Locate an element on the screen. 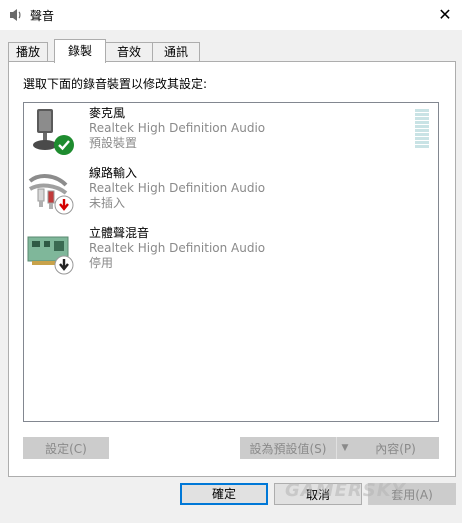 The image size is (462, 523). set-default-dropdown: ▼ is located at coordinates (344, 448).